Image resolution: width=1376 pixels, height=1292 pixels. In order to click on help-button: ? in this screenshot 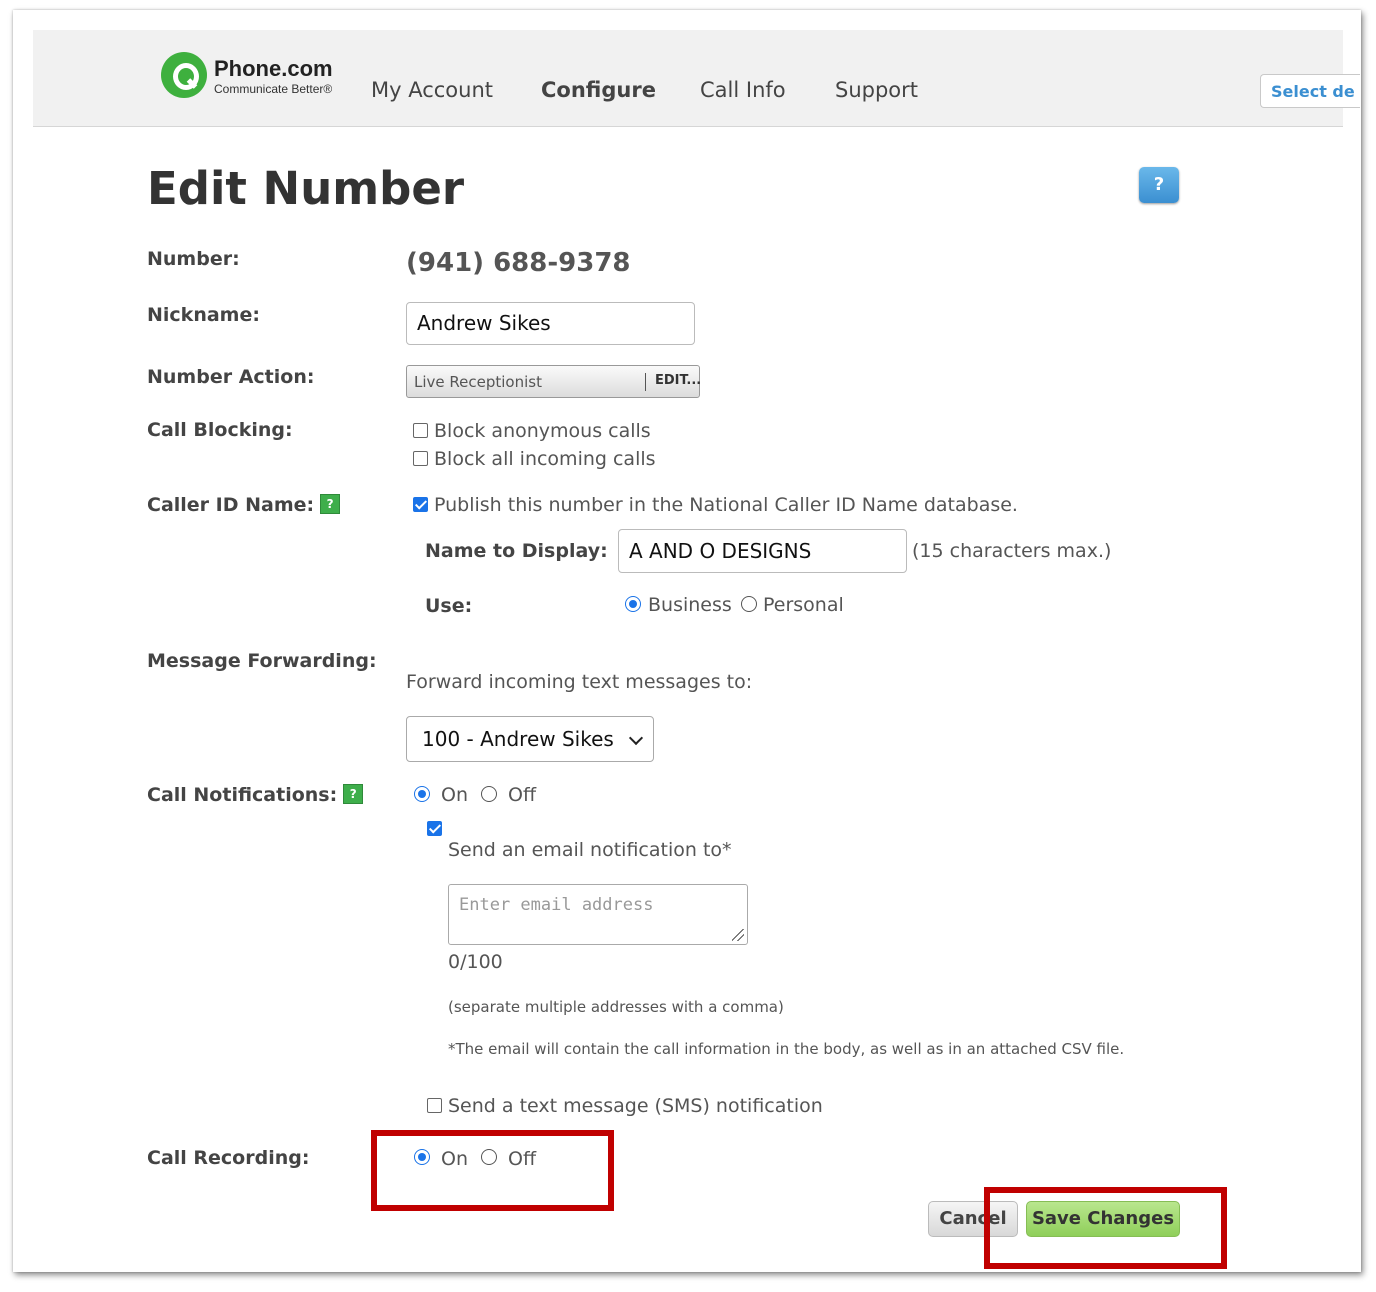, I will do `click(1159, 185)`.